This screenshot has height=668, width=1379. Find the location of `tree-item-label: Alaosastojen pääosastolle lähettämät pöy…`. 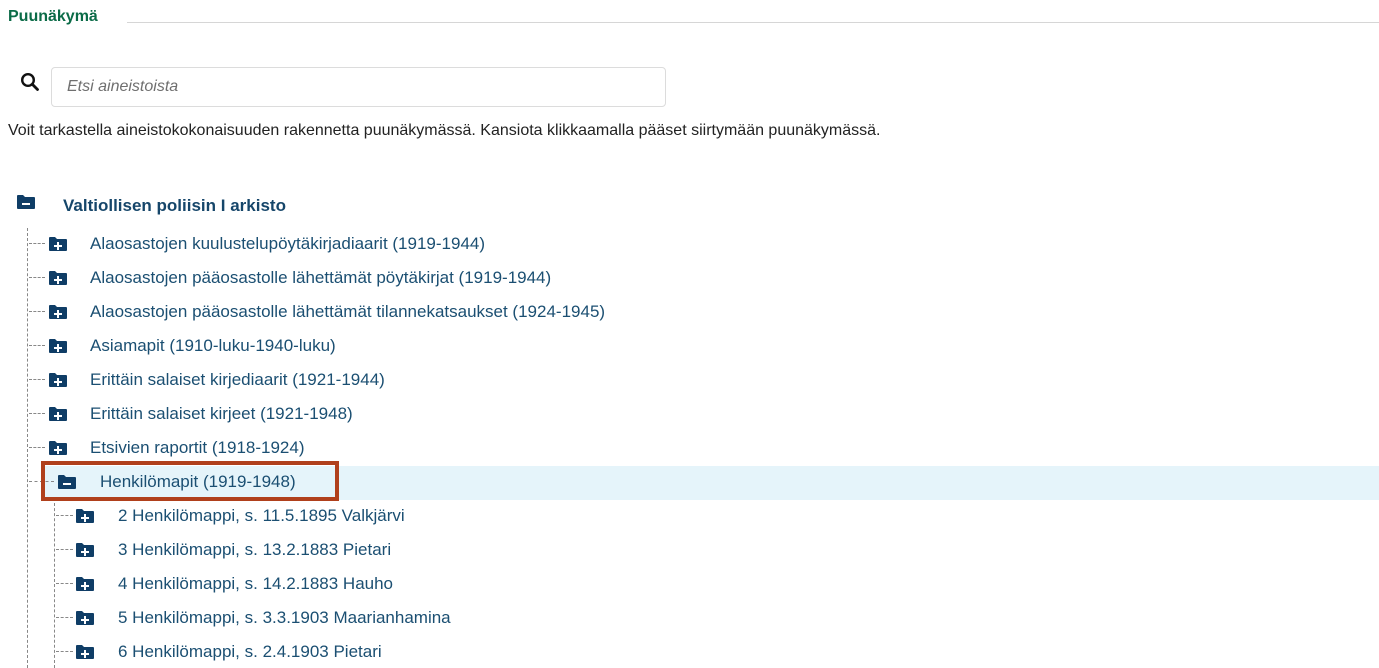

tree-item-label: Alaosastojen pääosastolle lähettämät pöy… is located at coordinates (320, 278).